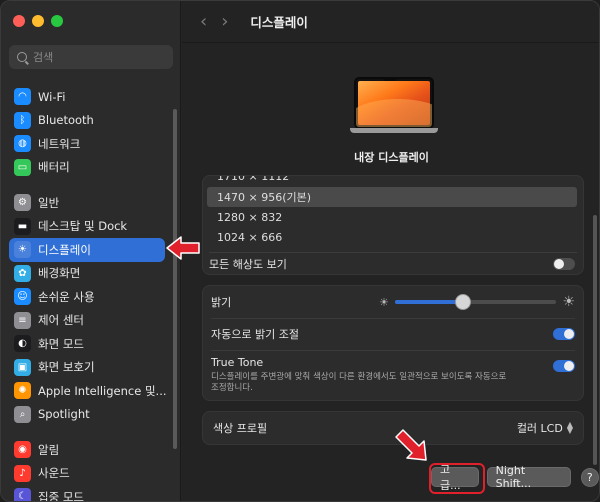 The height and width of the screenshot is (502, 600). I want to click on minimize-button, so click(38, 21).